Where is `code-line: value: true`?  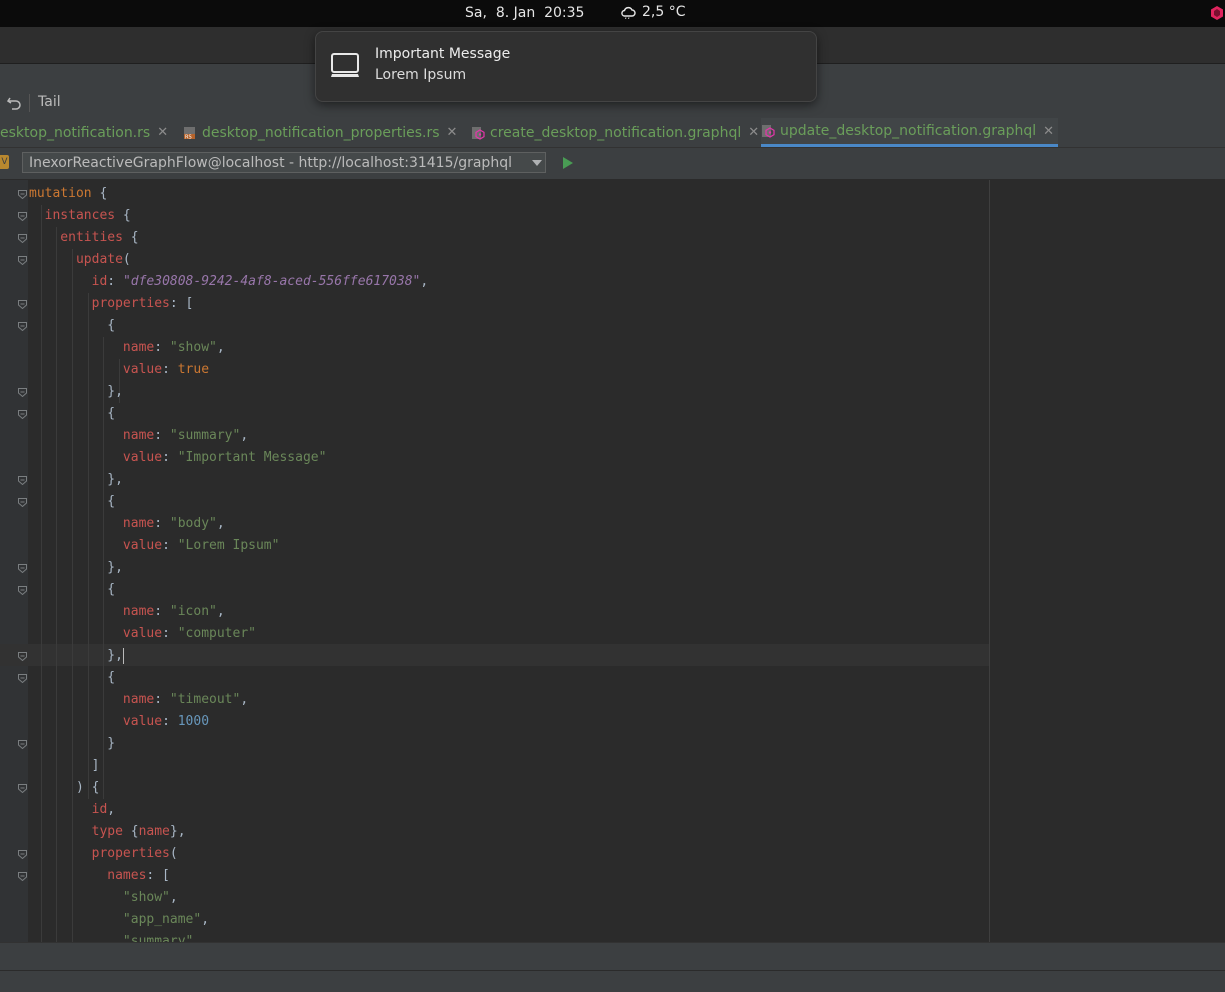
code-line: value: true is located at coordinates (119, 369).